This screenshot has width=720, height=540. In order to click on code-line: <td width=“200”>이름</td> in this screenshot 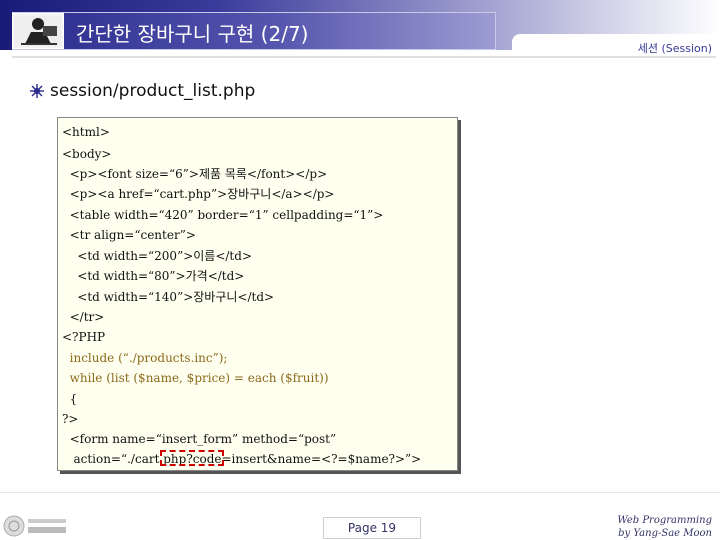, I will do `click(157, 256)`.